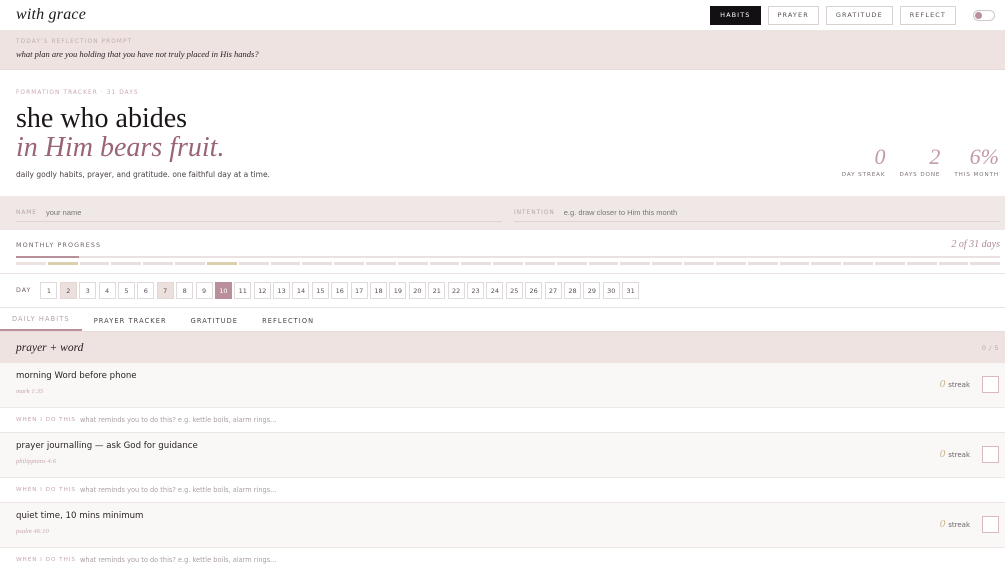  Describe the element at coordinates (49, 290) in the screenshot. I see `day-button: 1` at that location.